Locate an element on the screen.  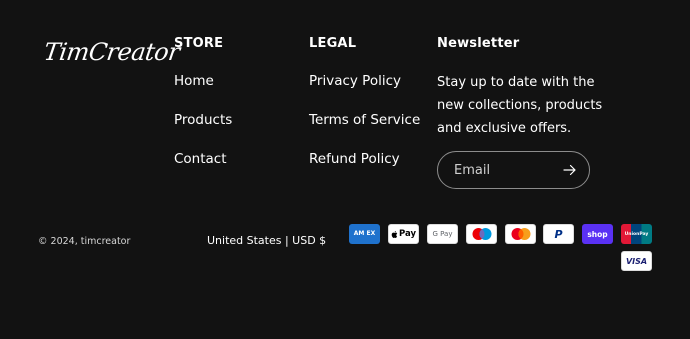
unionpay-label: UnionPay is located at coordinates (636, 234).